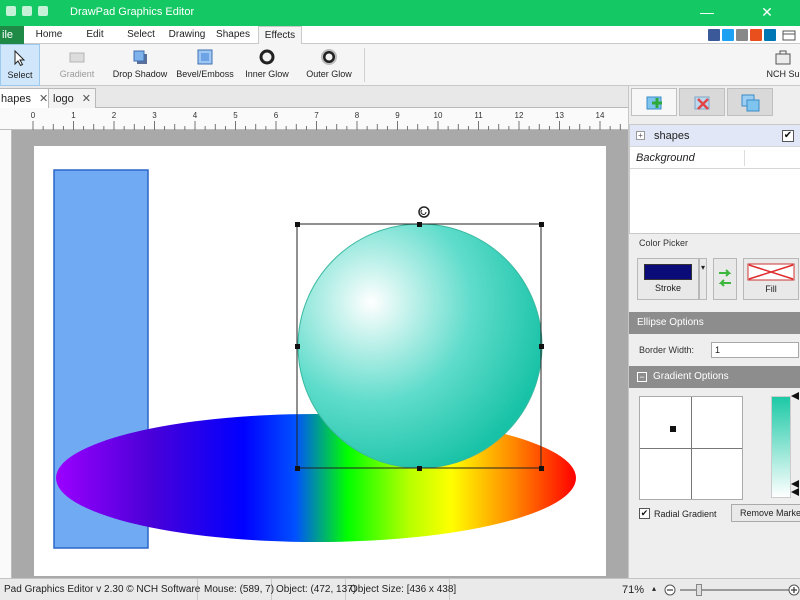  Describe the element at coordinates (187, 35) in the screenshot. I see `menu-drawing: Drawing` at that location.